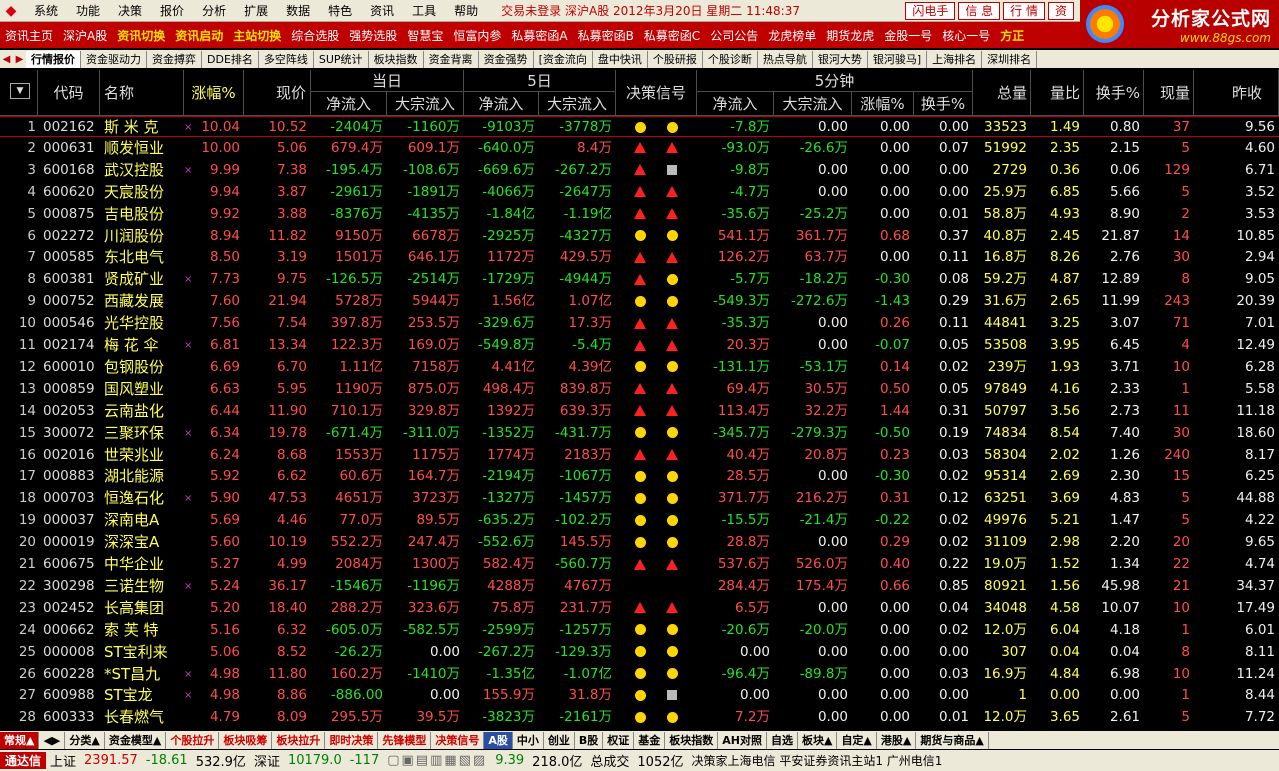  What do you see at coordinates (144, 695) in the screenshot?
I see `row-name: ST宝龙` at bounding box center [144, 695].